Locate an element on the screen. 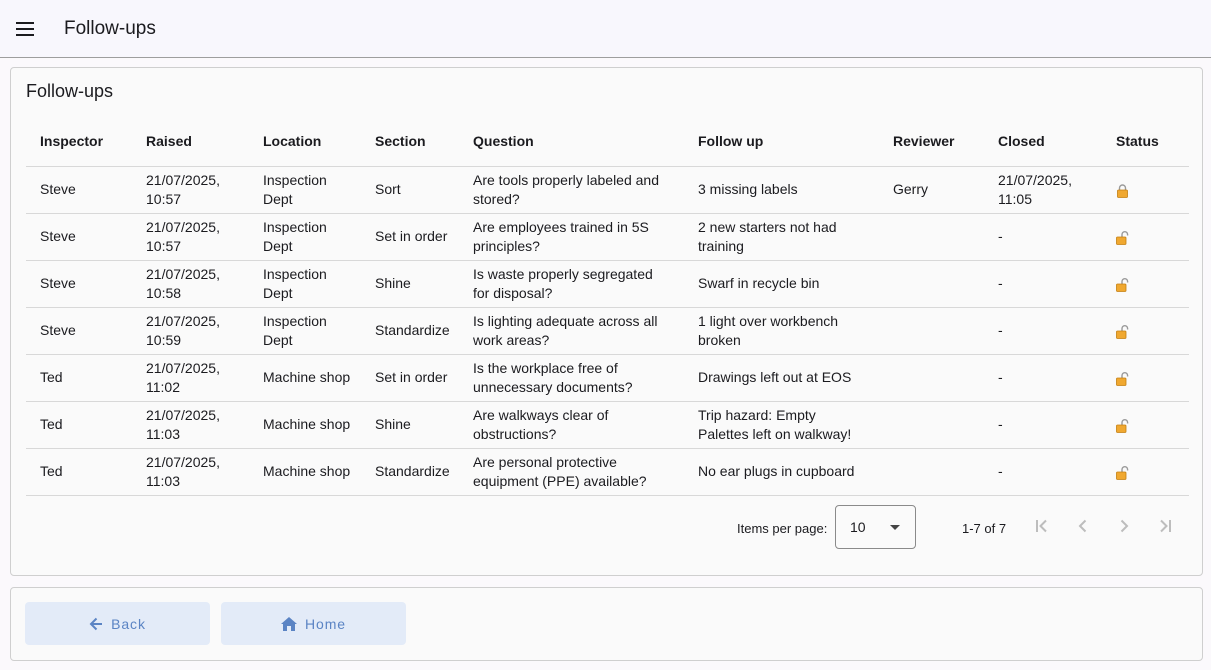 This screenshot has width=1211, height=670. menu-icon is located at coordinates (25, 28).